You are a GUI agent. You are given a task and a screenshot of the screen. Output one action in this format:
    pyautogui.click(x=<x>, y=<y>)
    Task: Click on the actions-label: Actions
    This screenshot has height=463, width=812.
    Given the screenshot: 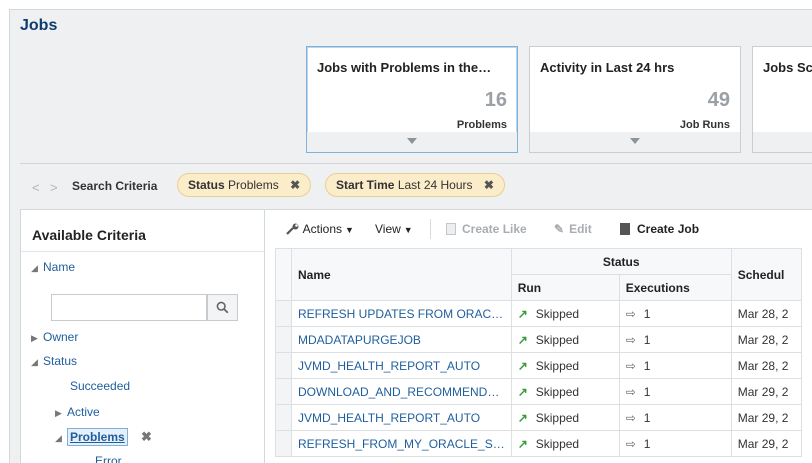 What is the action you would take?
    pyautogui.click(x=322, y=229)
    